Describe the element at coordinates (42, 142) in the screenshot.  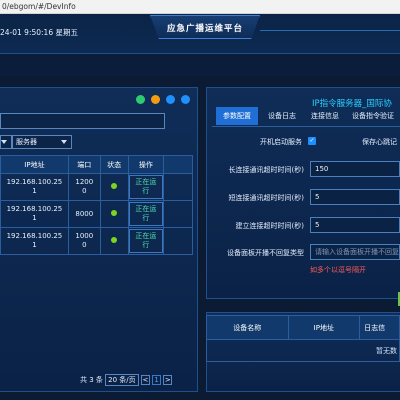
I see `device-type-select: 服务器` at that location.